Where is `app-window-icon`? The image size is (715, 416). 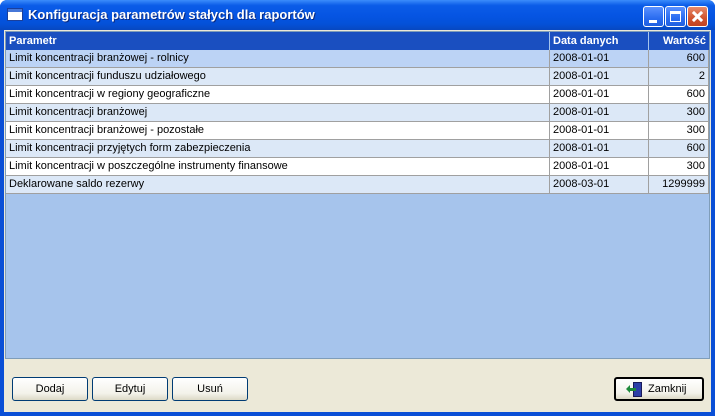
app-window-icon is located at coordinates (15, 14).